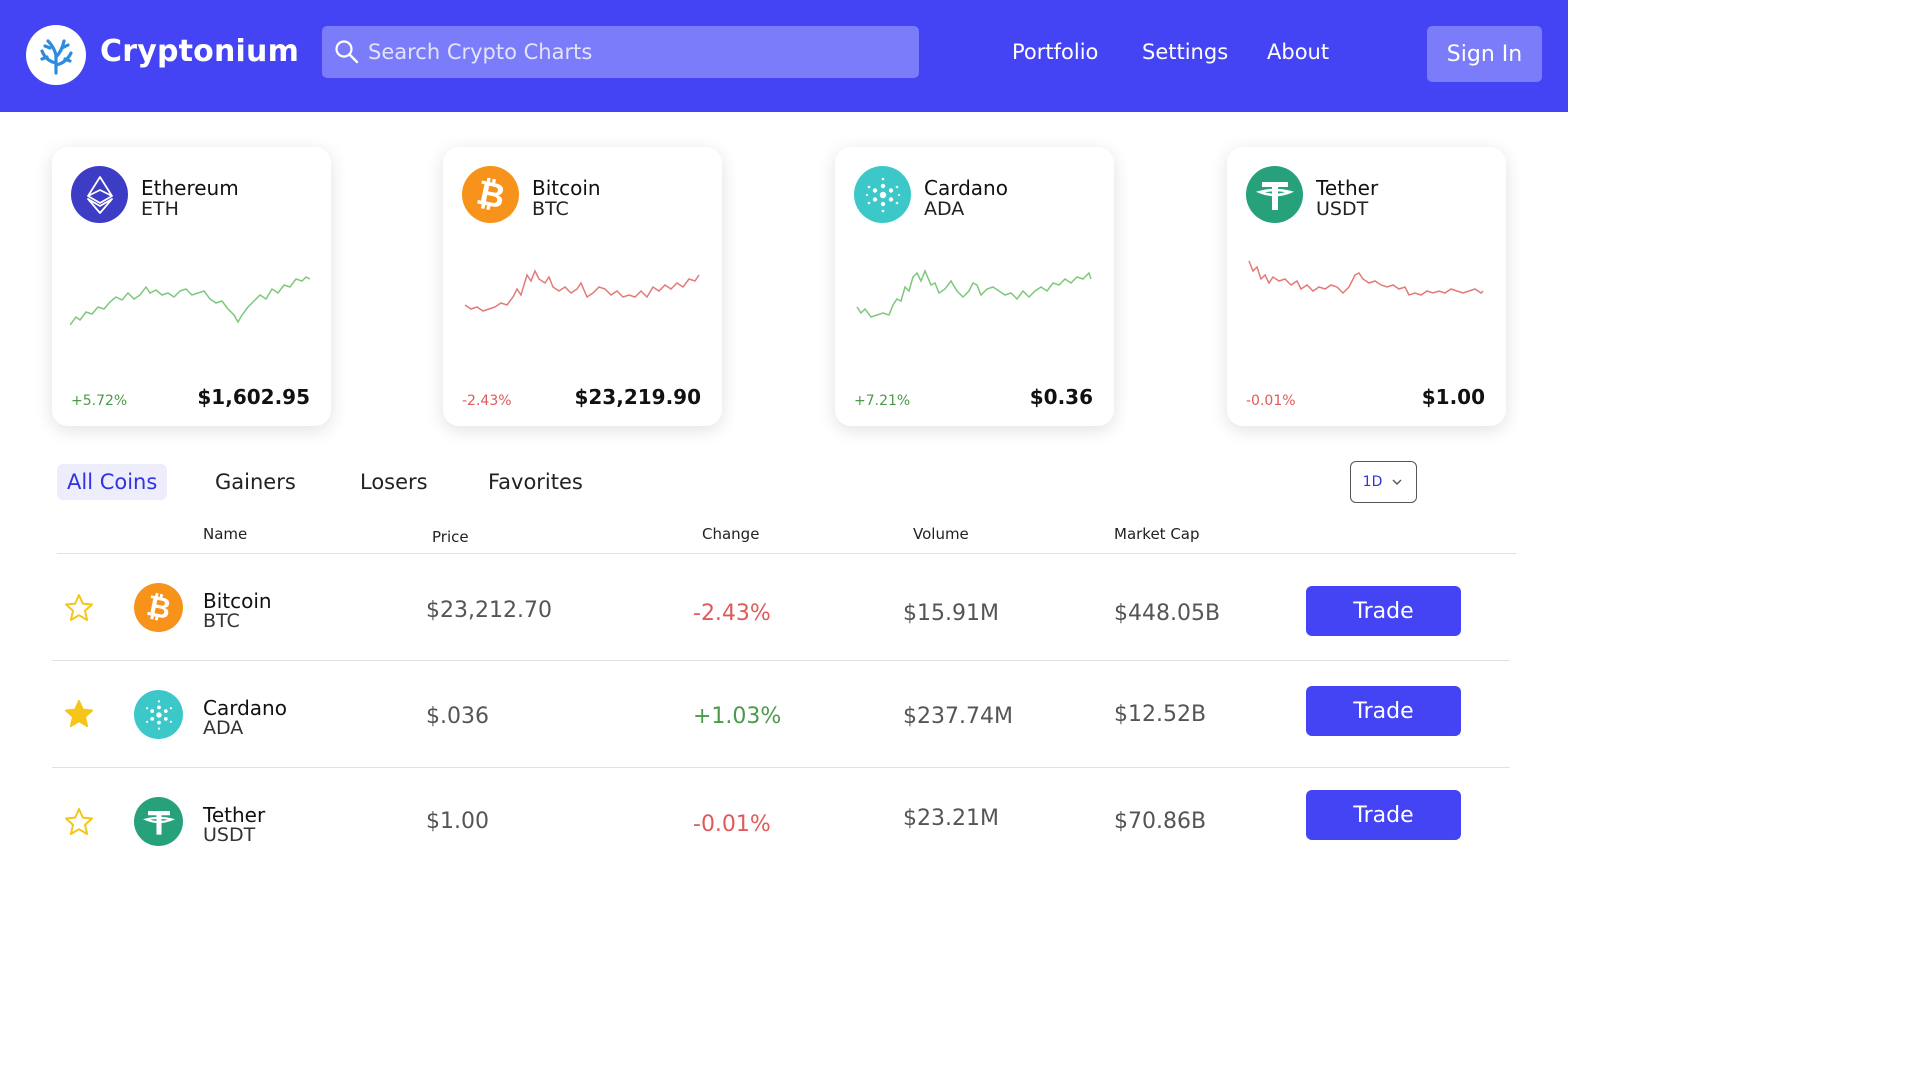 The width and height of the screenshot is (1920, 1080). What do you see at coordinates (882, 401) in the screenshot?
I see `card-change: +7.21%` at bounding box center [882, 401].